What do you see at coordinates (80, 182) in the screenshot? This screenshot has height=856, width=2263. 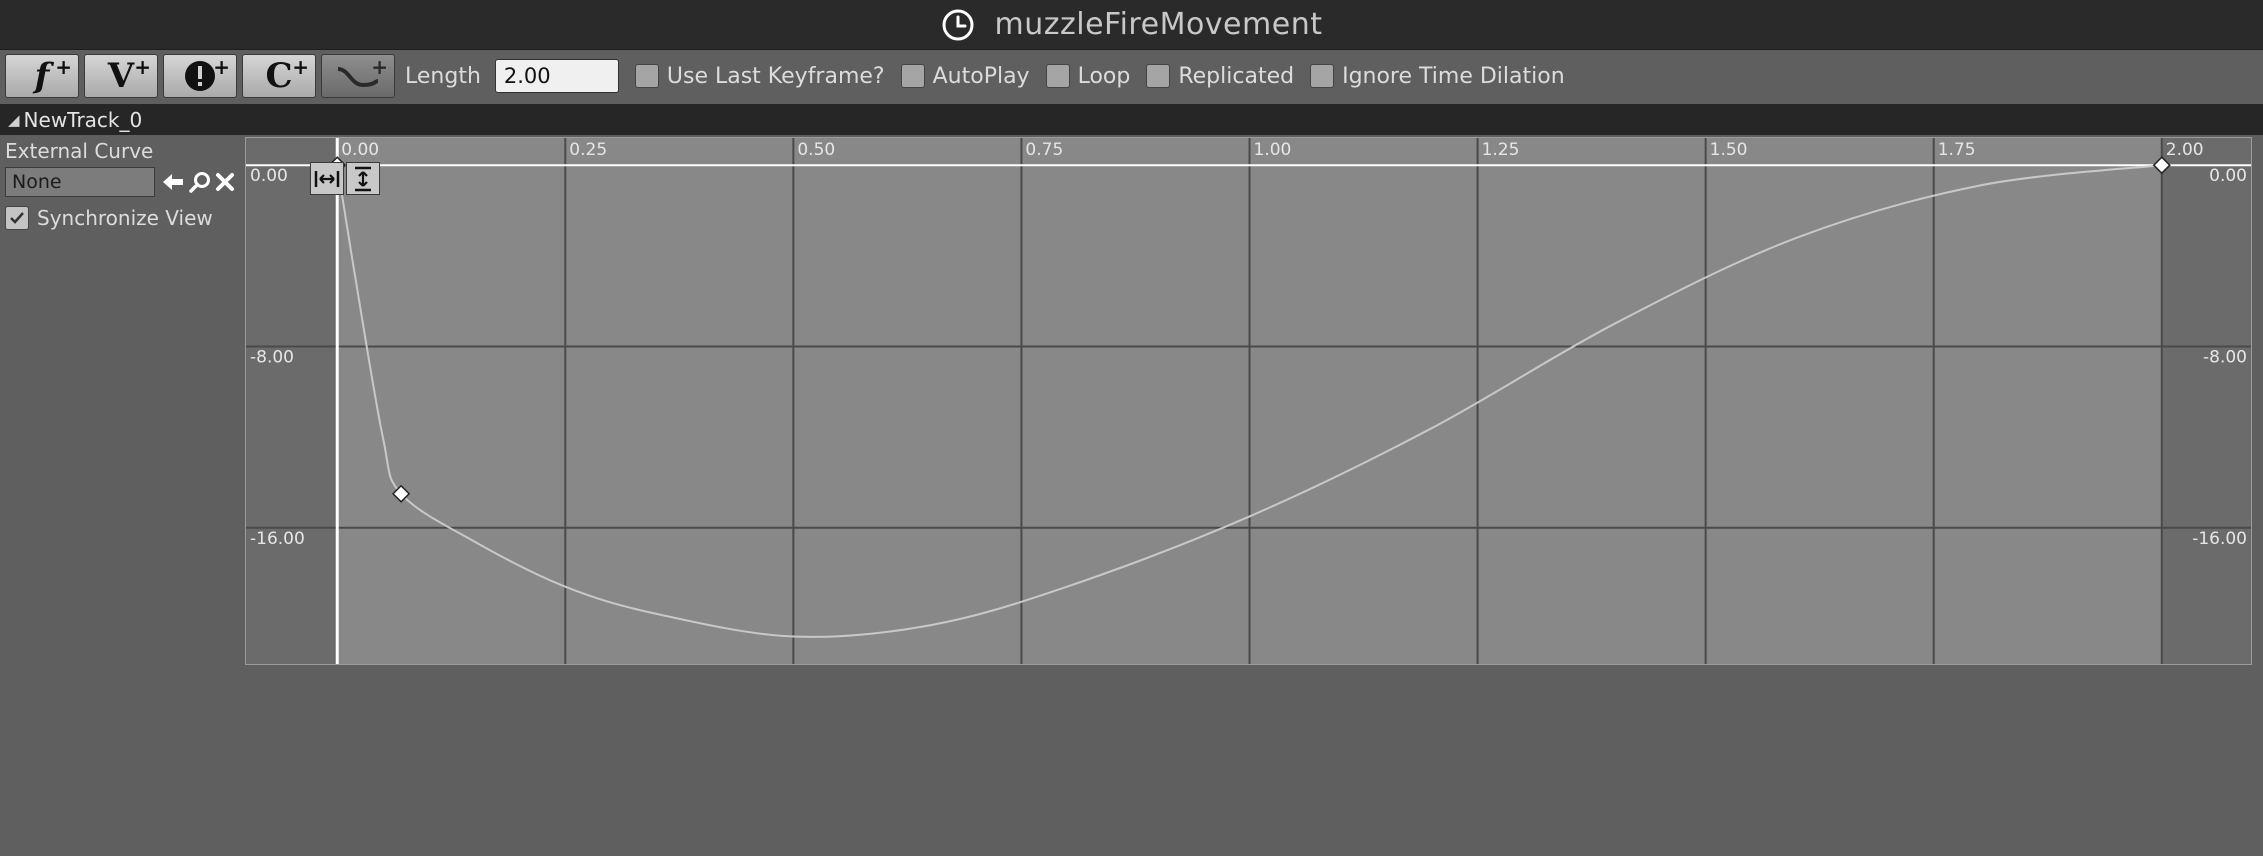 I see `external-curve-picker: None` at bounding box center [80, 182].